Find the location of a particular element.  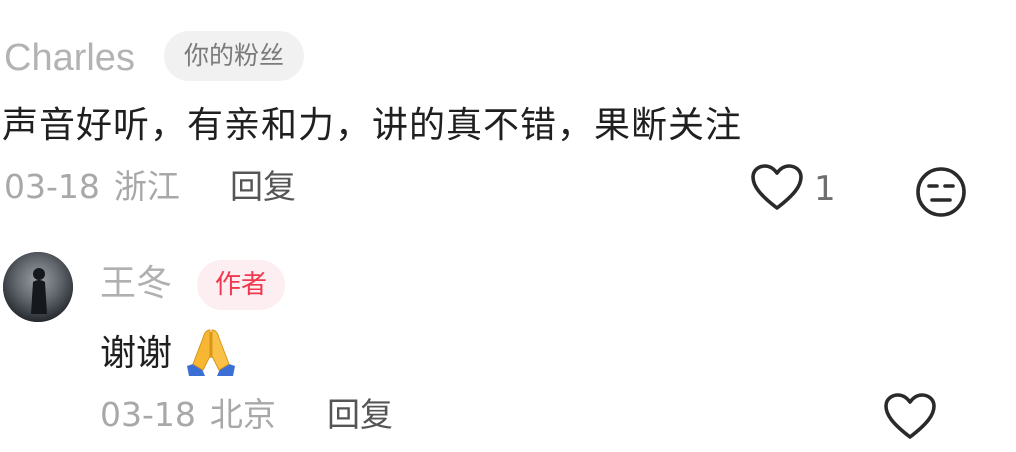

reply-meta: 03-18 北京 is located at coordinates (188, 415).